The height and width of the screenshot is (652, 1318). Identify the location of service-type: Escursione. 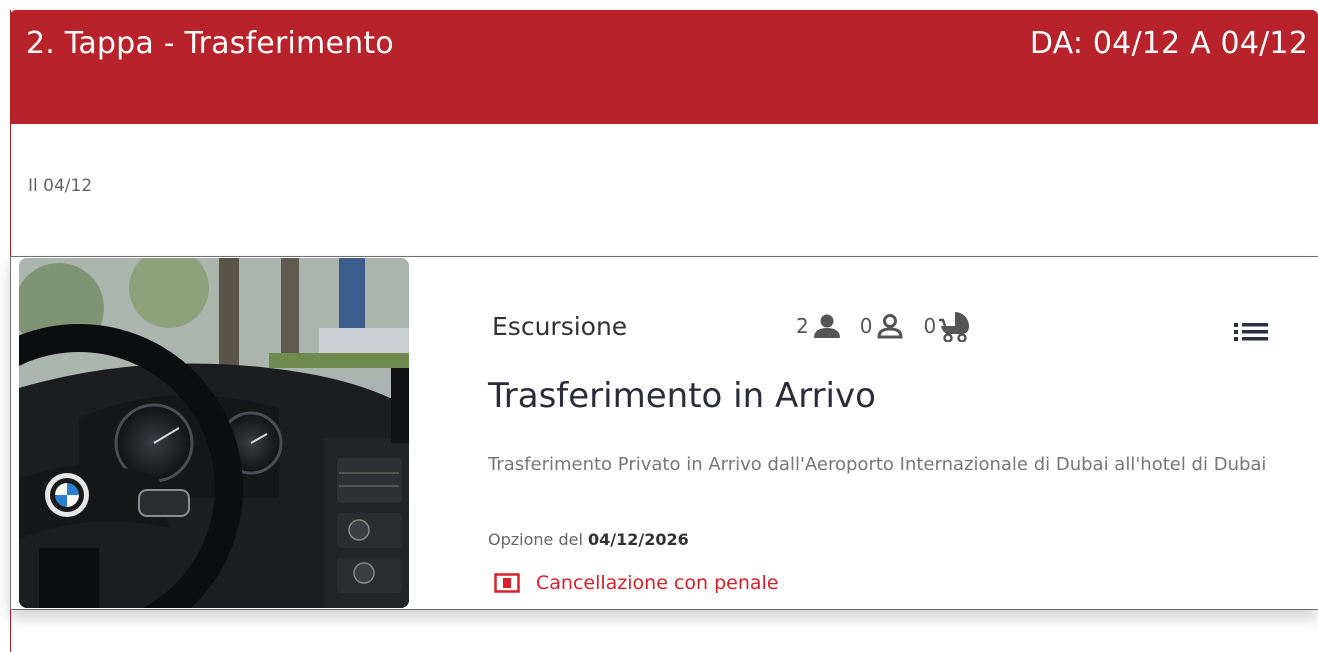
(560, 326).